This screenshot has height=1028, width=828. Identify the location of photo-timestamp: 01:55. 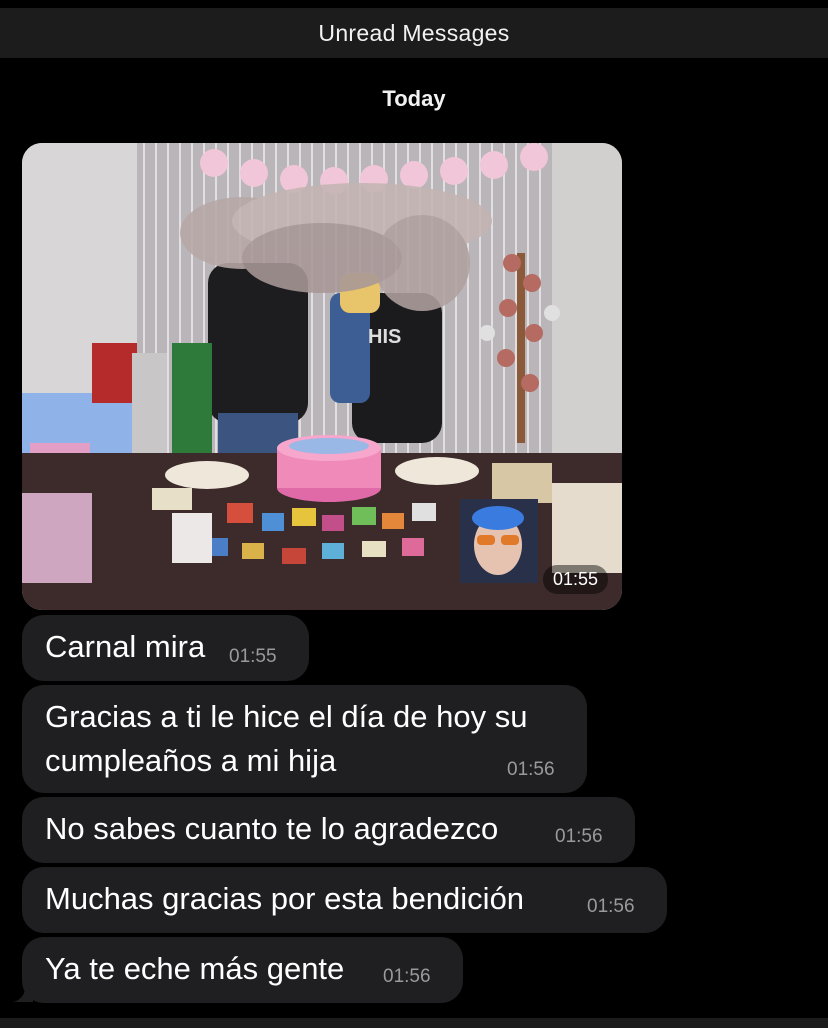
(575, 579).